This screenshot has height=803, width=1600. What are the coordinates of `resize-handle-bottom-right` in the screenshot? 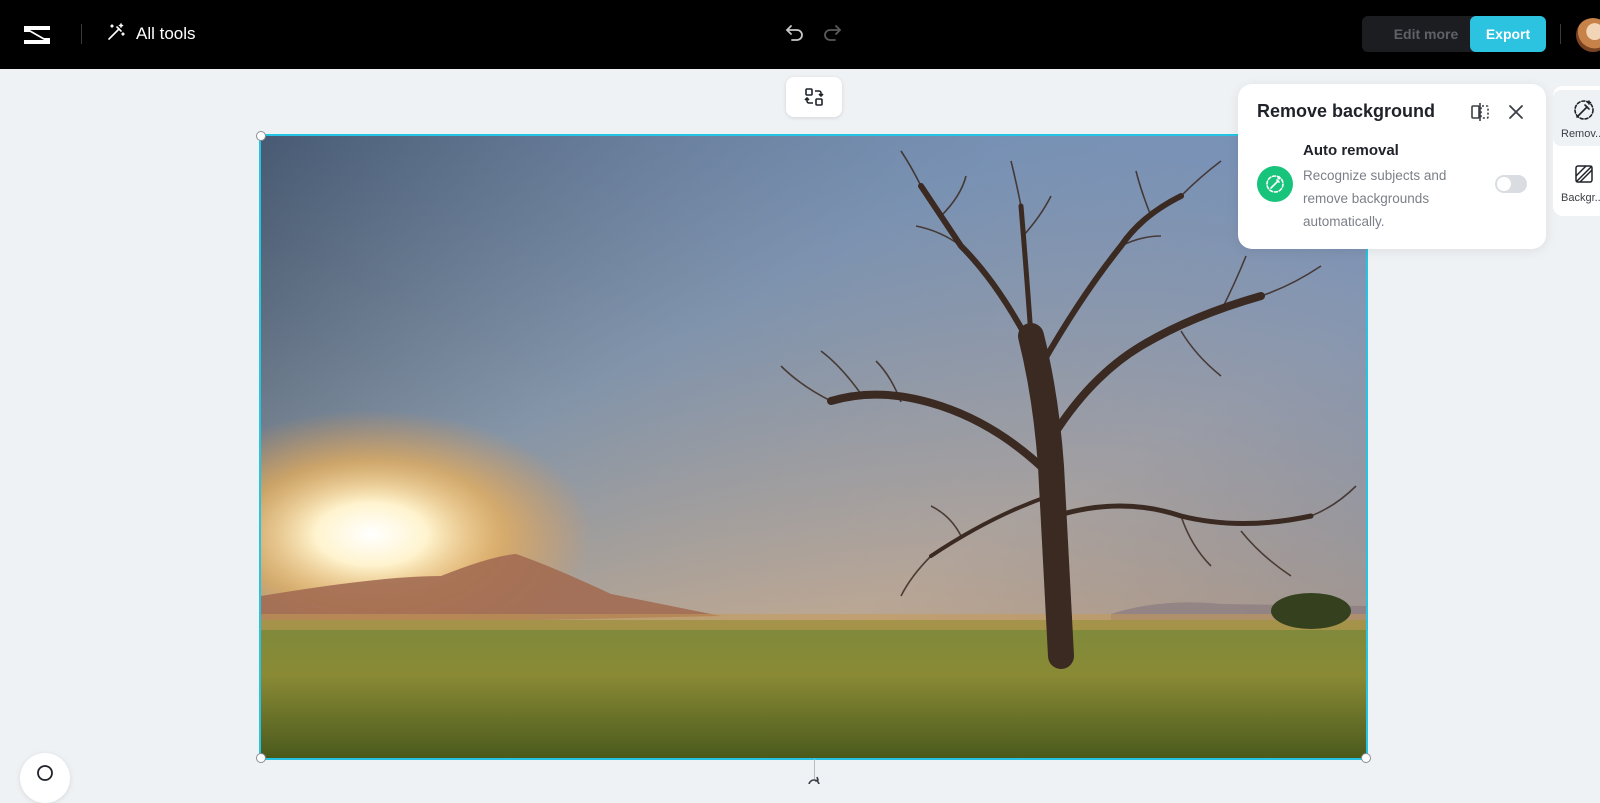 It's located at (1366, 758).